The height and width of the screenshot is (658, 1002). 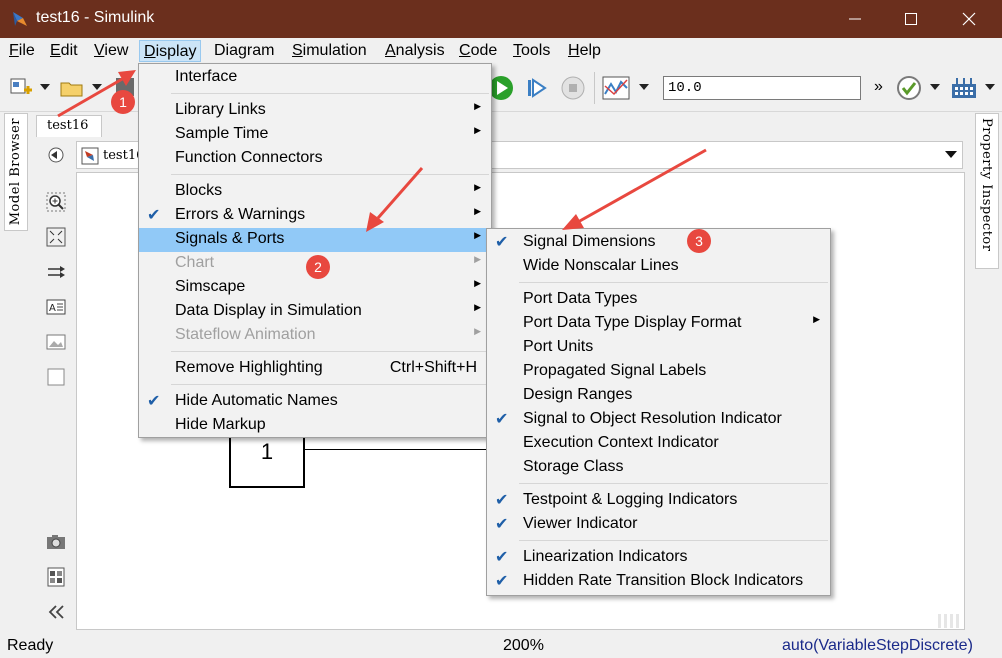 I want to click on annotation-badge-1: 1, so click(x=123, y=102).